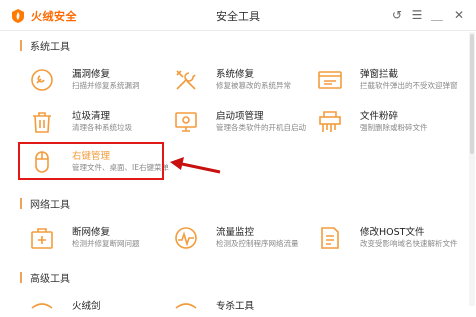  Describe the element at coordinates (102, 127) in the screenshot. I see `tool-desc: 清理各种系统垃圾` at that location.